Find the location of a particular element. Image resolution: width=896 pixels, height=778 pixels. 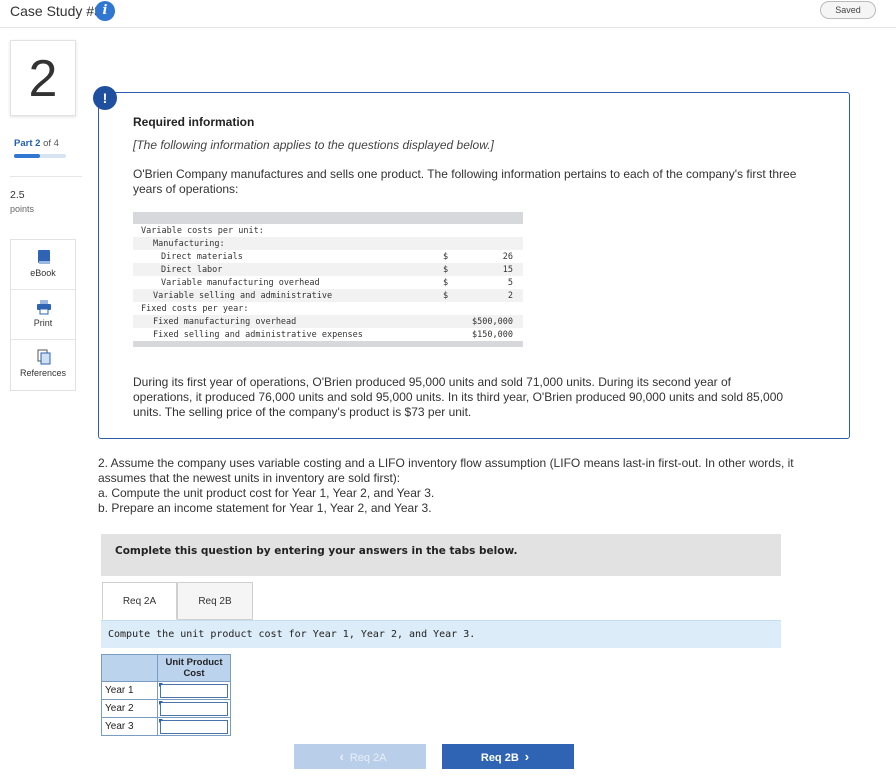

references-icon is located at coordinates (44, 357).